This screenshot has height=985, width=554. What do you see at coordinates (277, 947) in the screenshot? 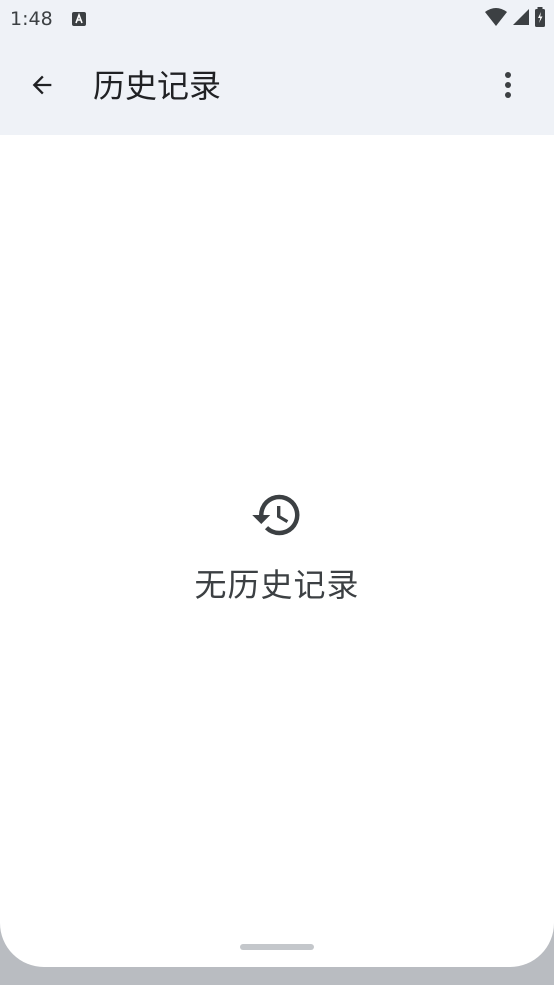
I see `gesture-handle` at bounding box center [277, 947].